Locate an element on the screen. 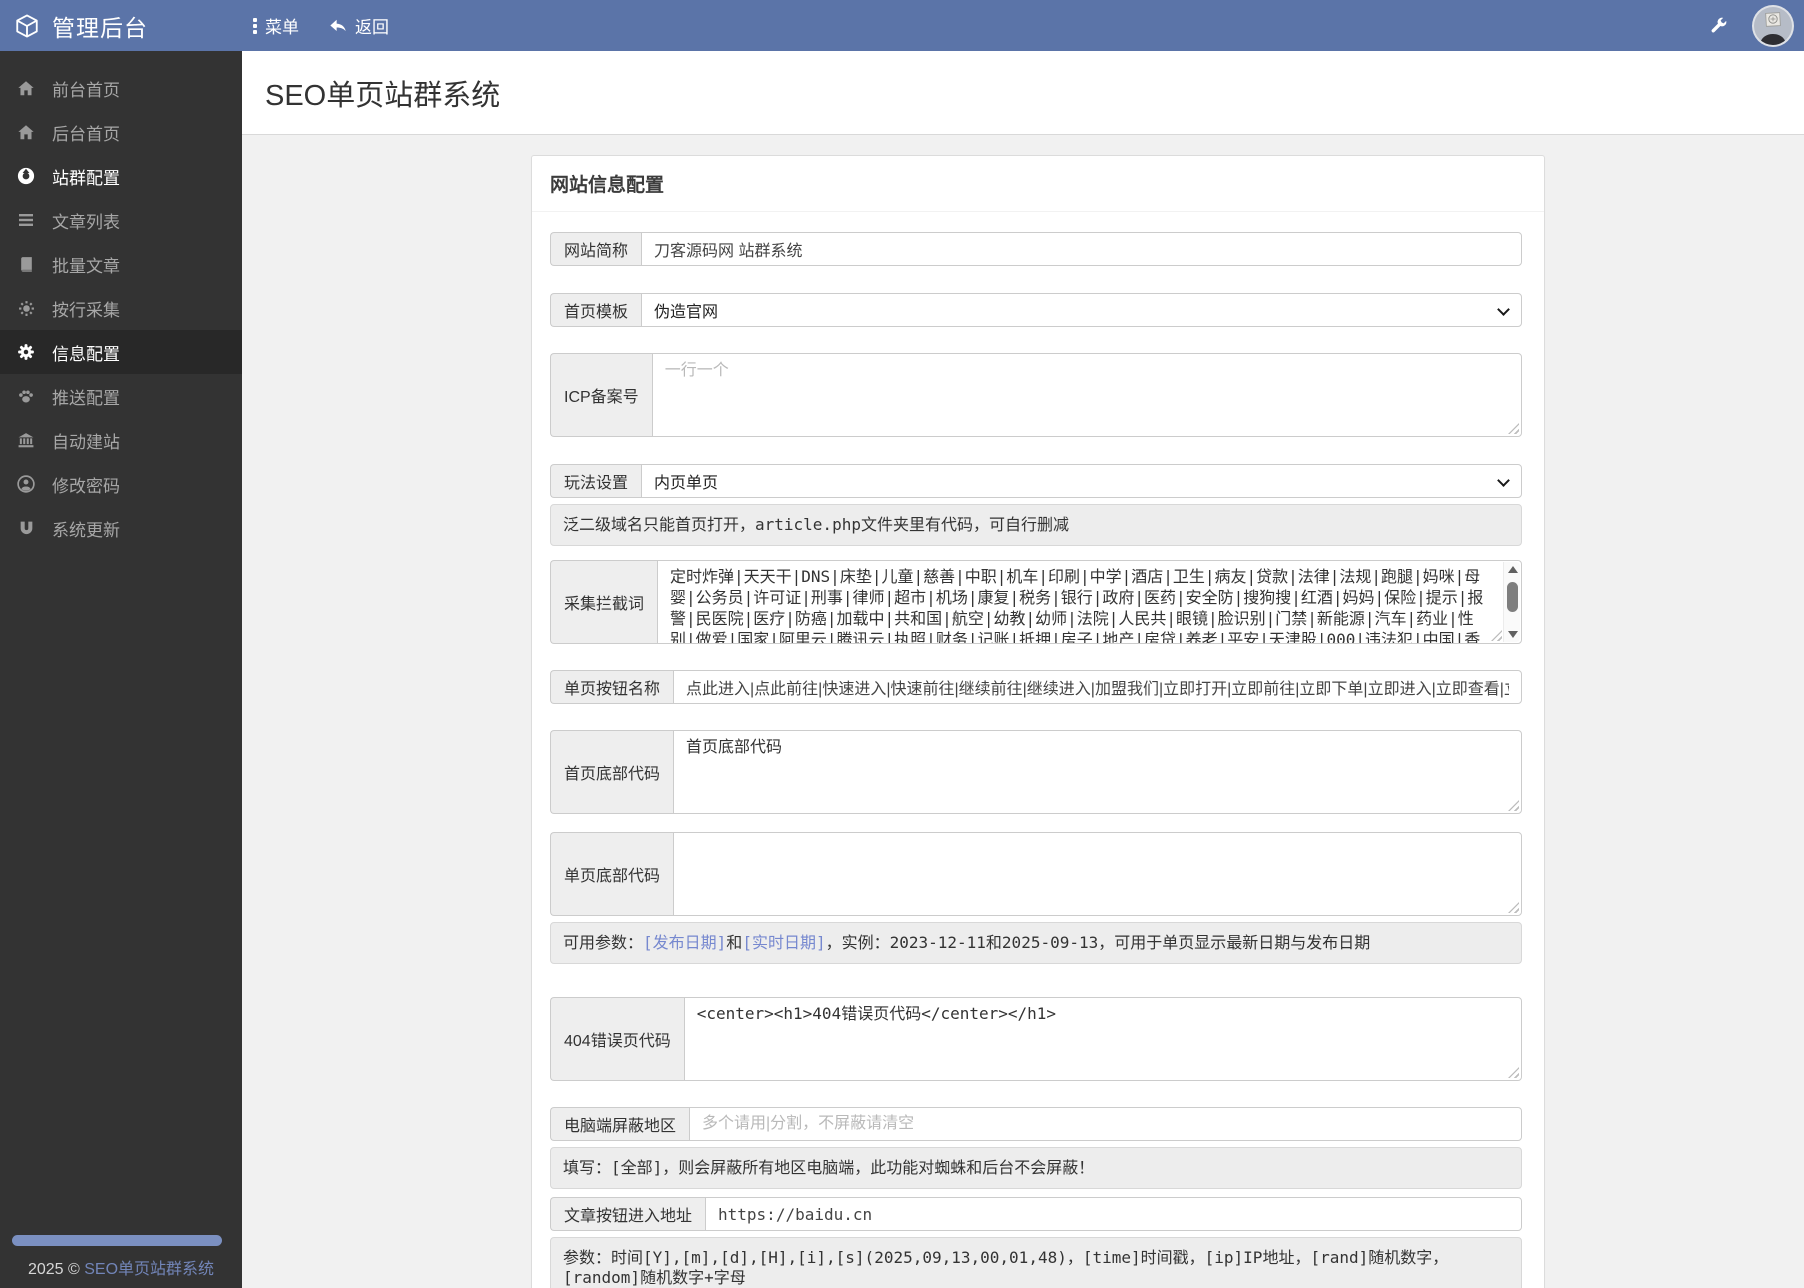 Image resolution: width=1804 pixels, height=1288 pixels. back-label: 返回 is located at coordinates (372, 27).